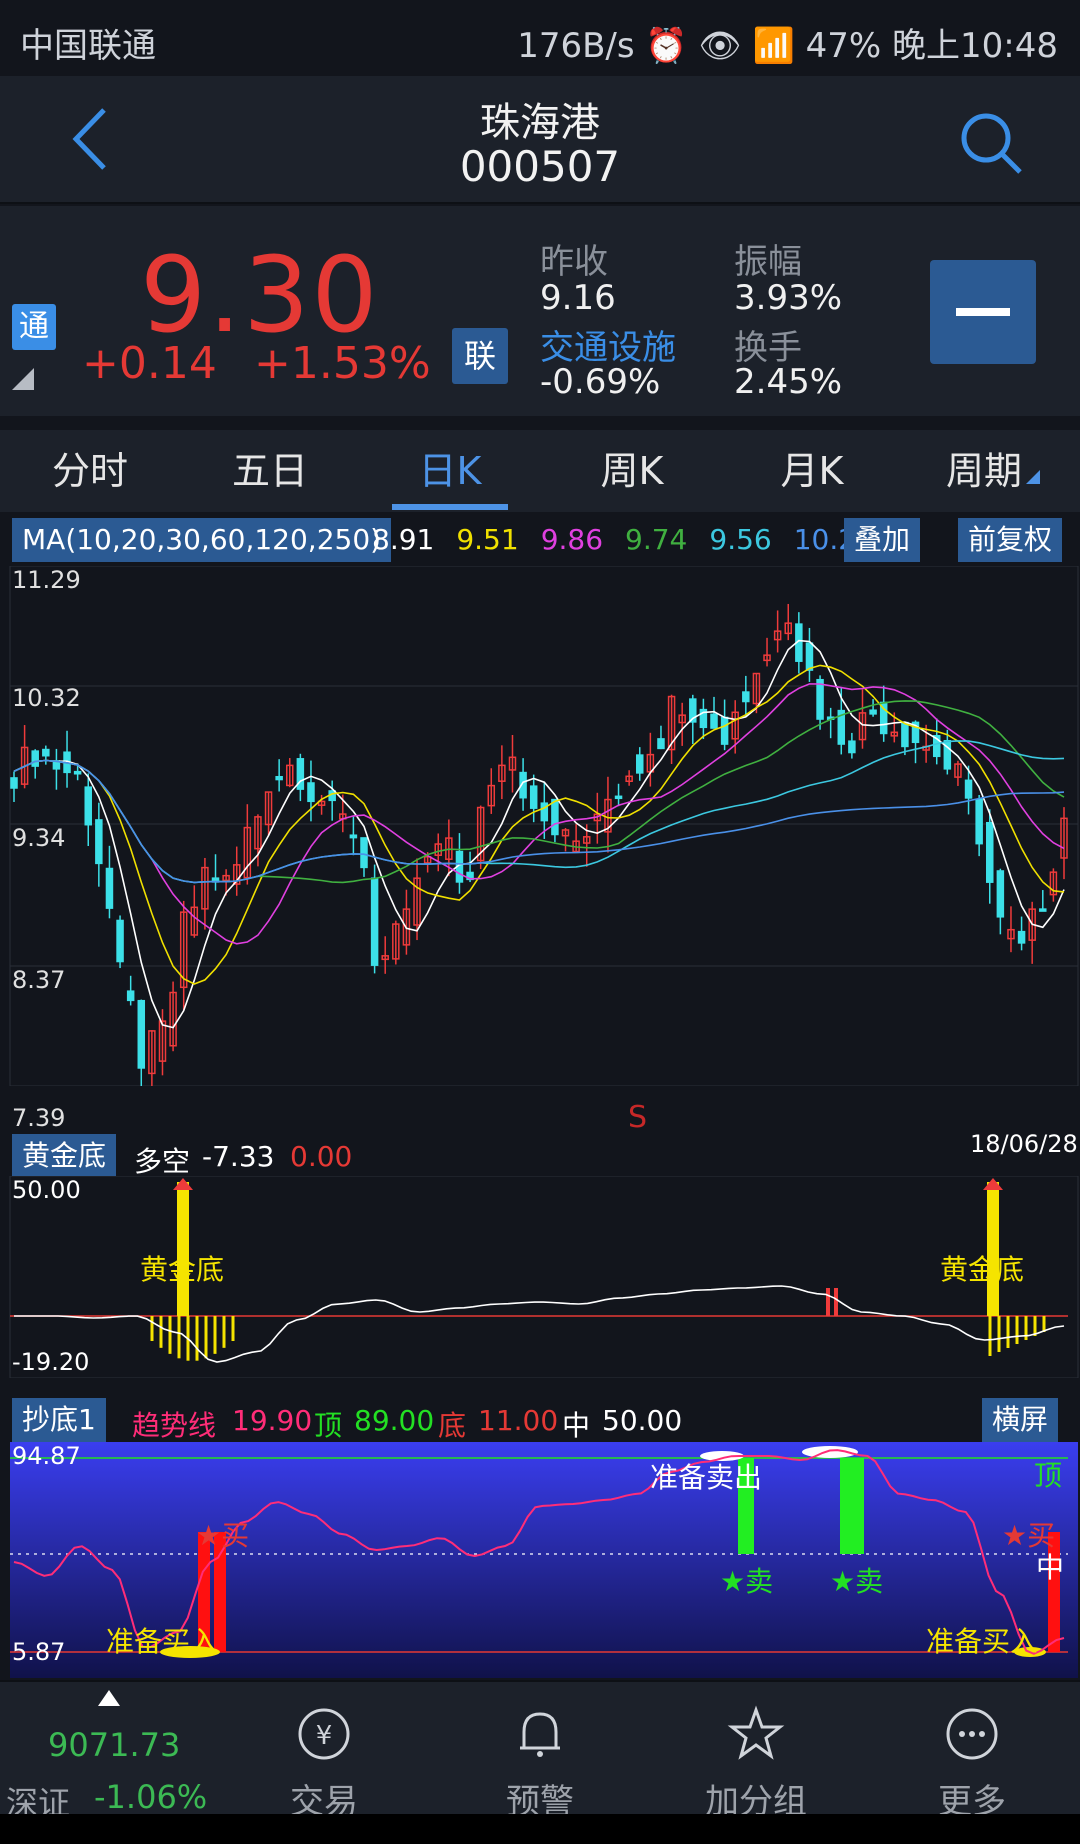 Image resolution: width=1080 pixels, height=1844 pixels. What do you see at coordinates (576, 1425) in the screenshot?
I see `ind2-mid-label: 中` at bounding box center [576, 1425].